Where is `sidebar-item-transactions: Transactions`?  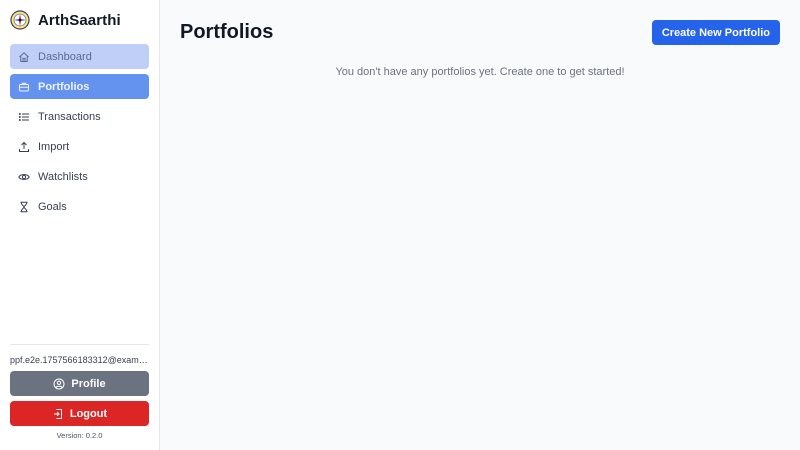
sidebar-item-transactions: Transactions is located at coordinates (79, 116).